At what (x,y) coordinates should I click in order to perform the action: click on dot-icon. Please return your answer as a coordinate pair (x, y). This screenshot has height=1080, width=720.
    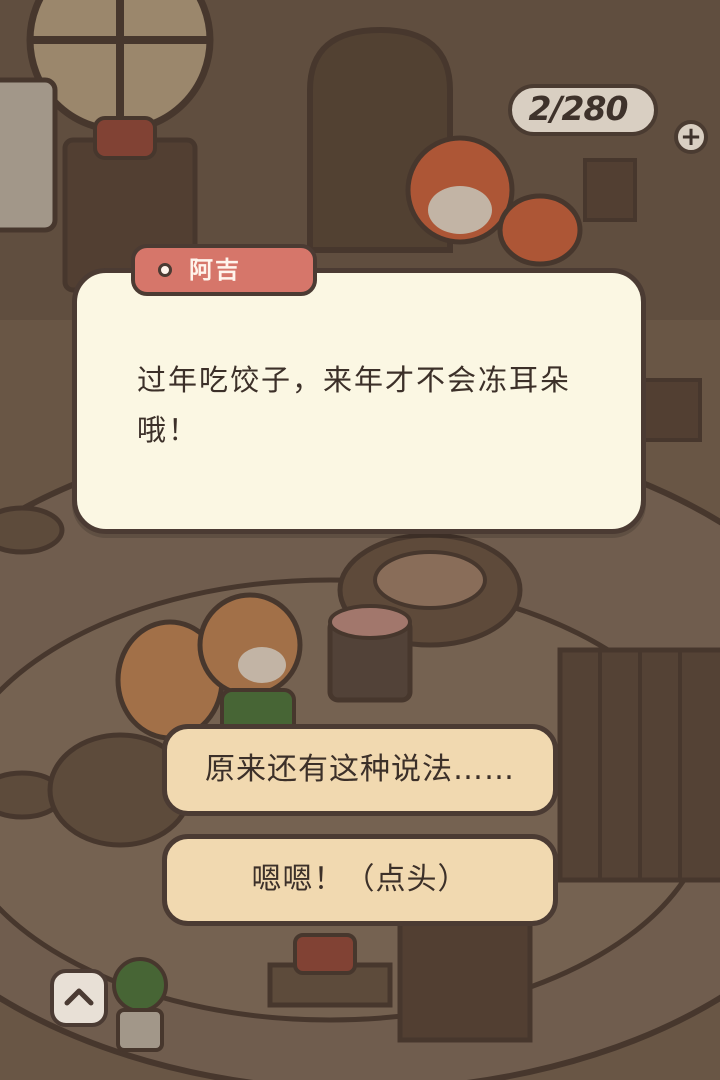
    Looking at the image, I should click on (165, 270).